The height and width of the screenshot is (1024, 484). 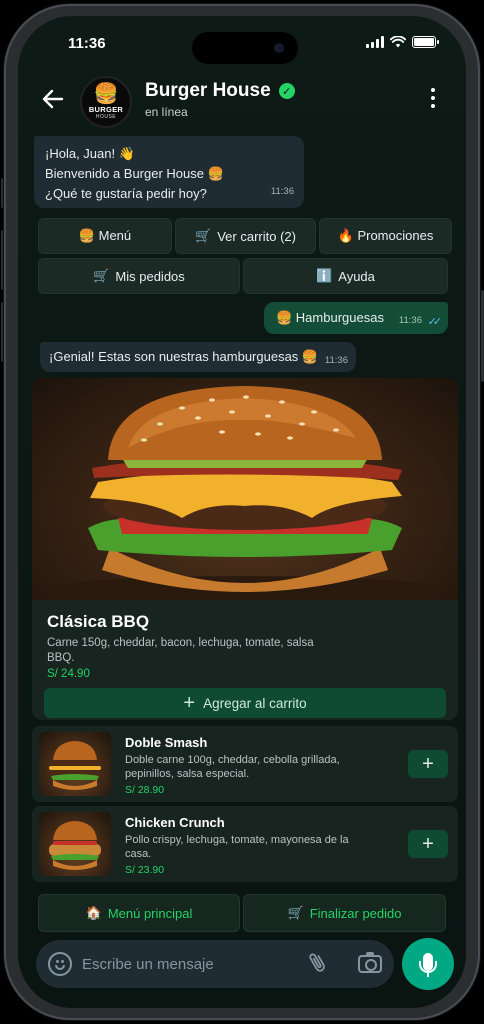 I want to click on chat-header: 🍔 BURGER HOUSE Burger House ✓ en línea, so click(x=242, y=102).